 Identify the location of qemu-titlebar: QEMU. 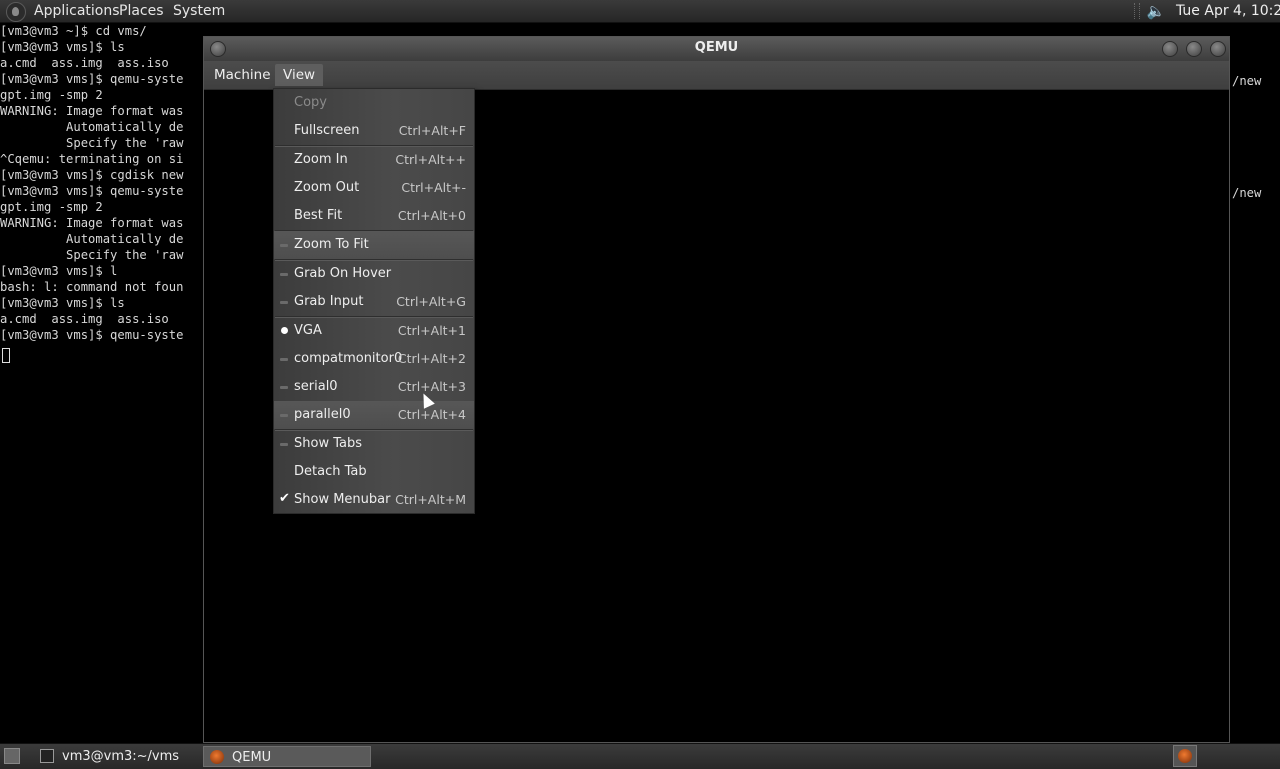
(716, 49).